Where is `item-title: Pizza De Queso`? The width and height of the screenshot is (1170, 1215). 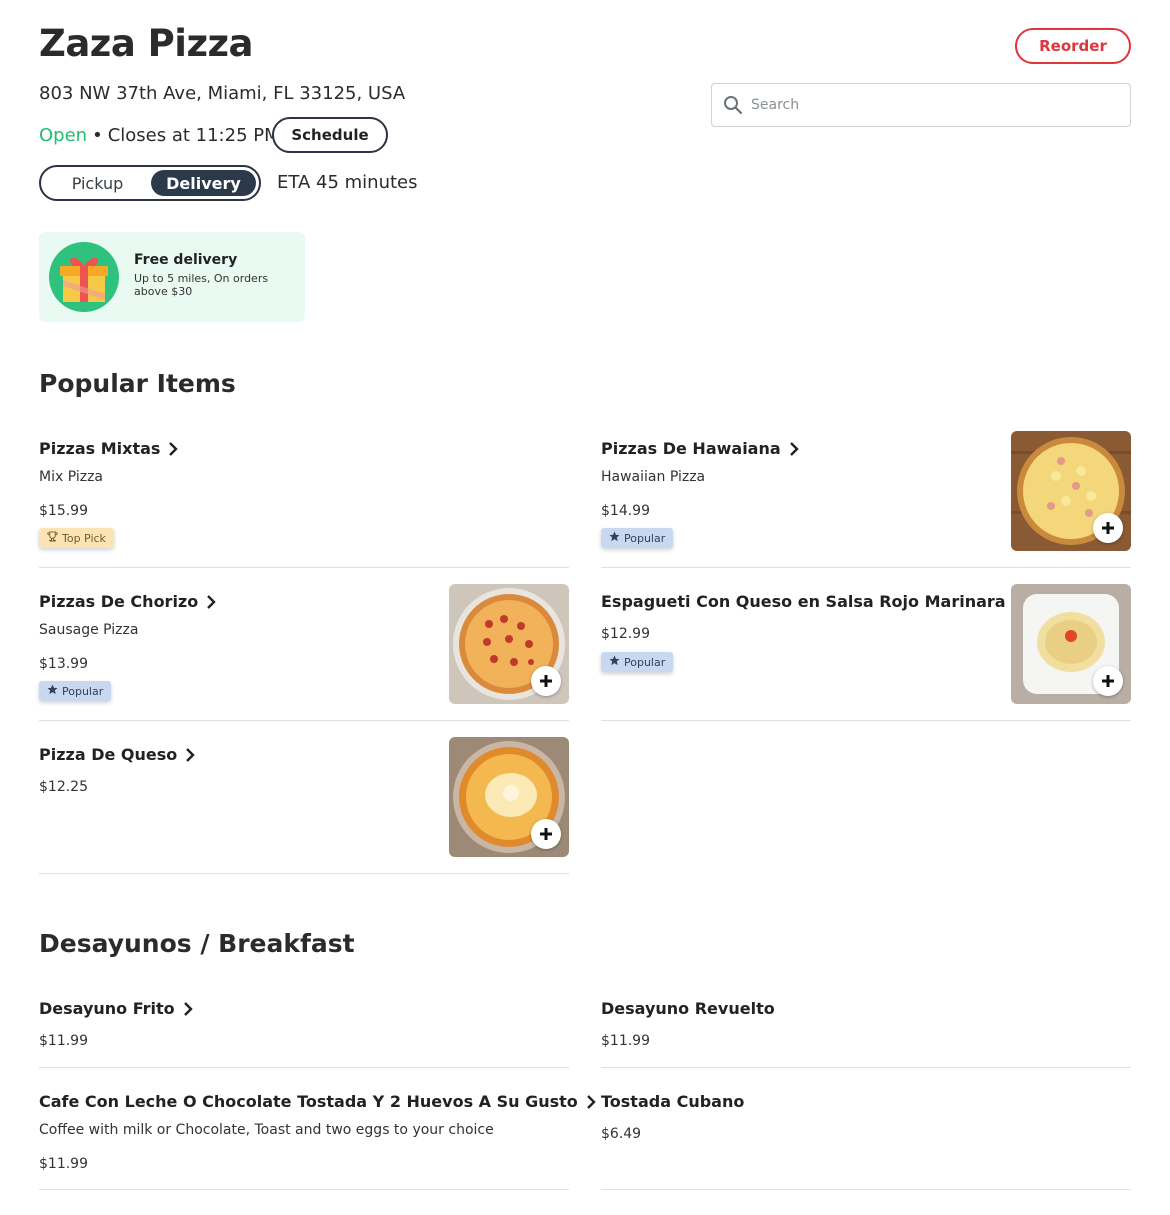
item-title: Pizza De Queso is located at coordinates (108, 754).